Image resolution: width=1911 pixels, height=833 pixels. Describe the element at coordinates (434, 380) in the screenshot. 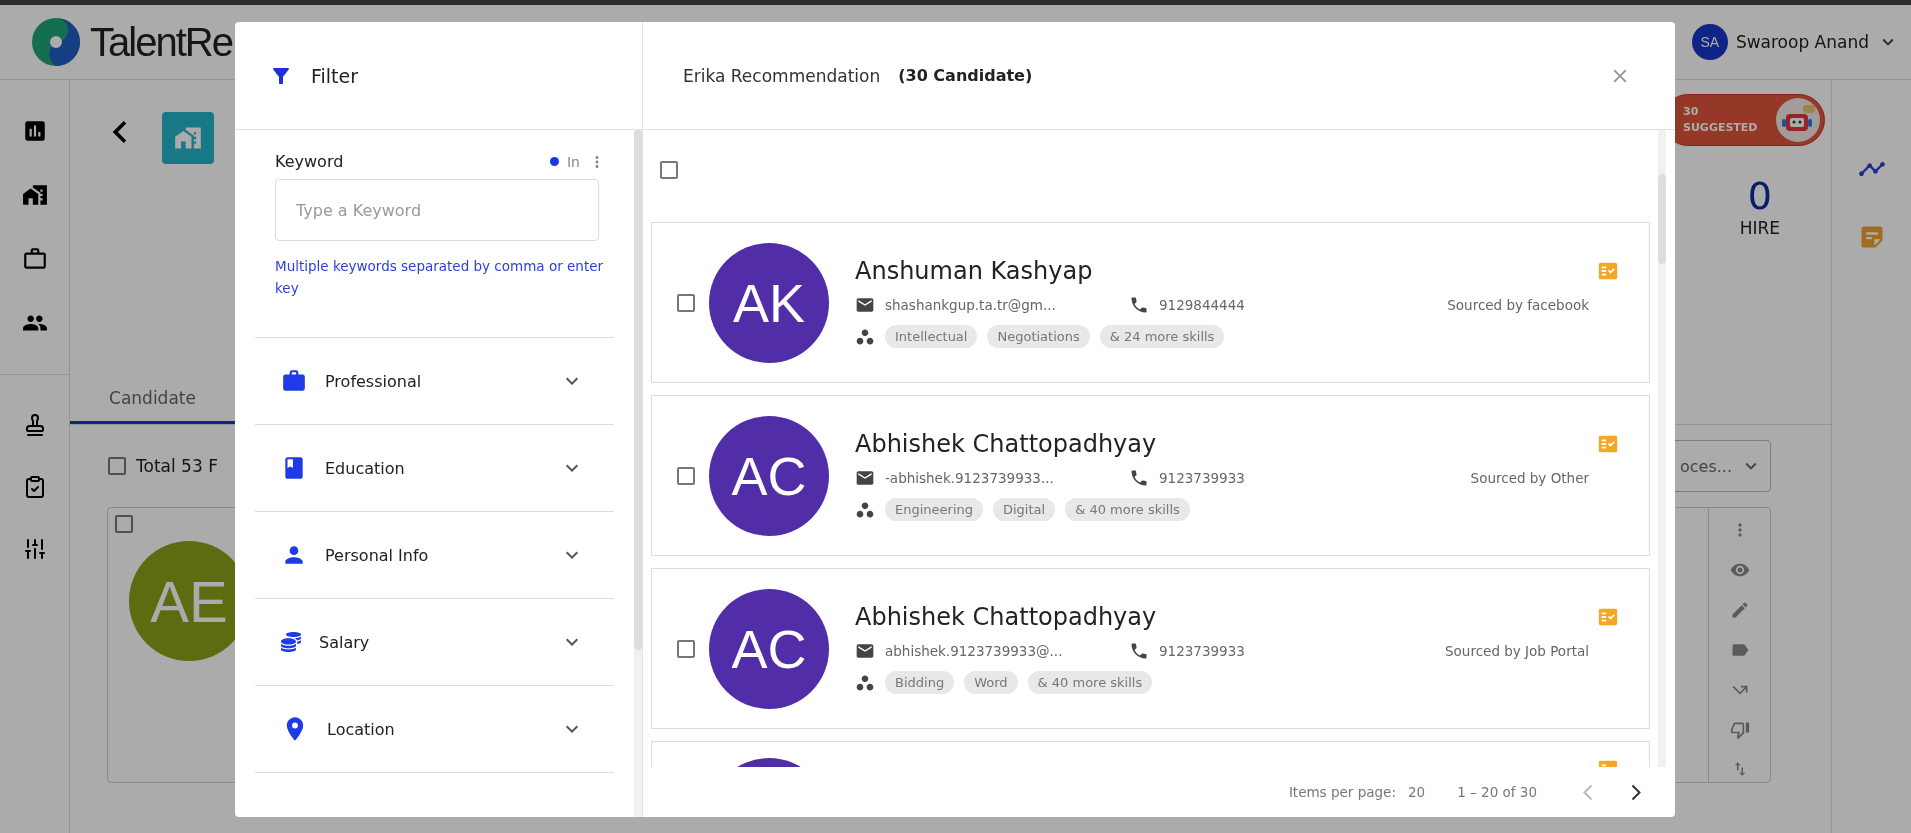

I see `filter-section: Professional` at that location.